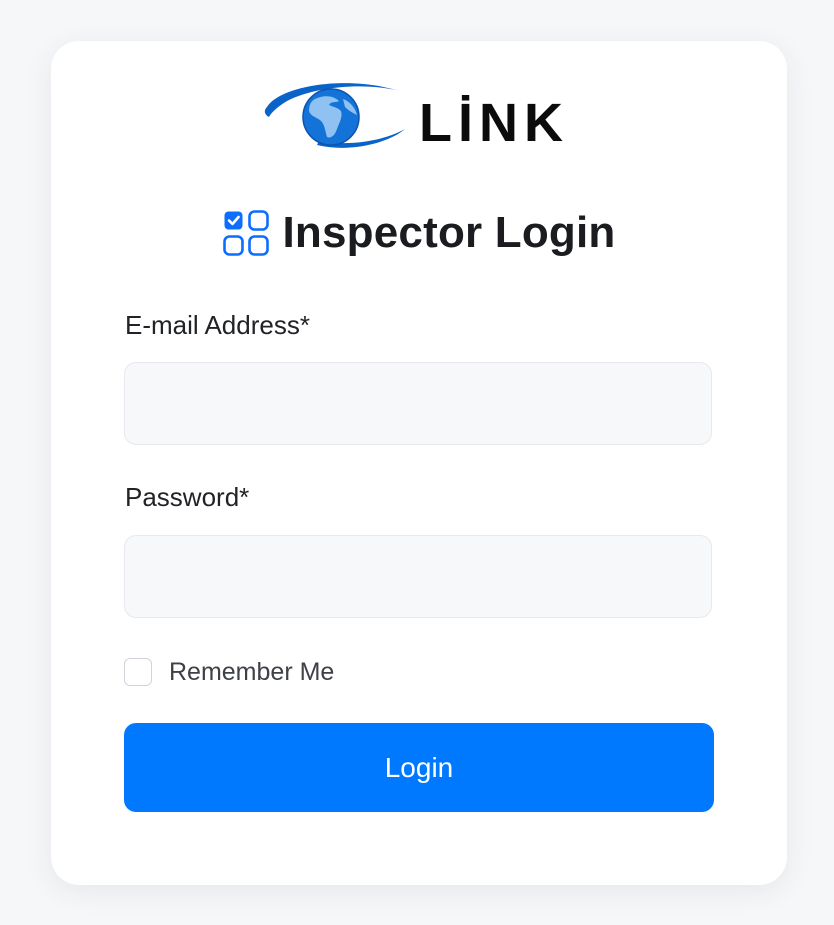 The width and height of the screenshot is (834, 925). I want to click on login-button: Login, so click(419, 767).